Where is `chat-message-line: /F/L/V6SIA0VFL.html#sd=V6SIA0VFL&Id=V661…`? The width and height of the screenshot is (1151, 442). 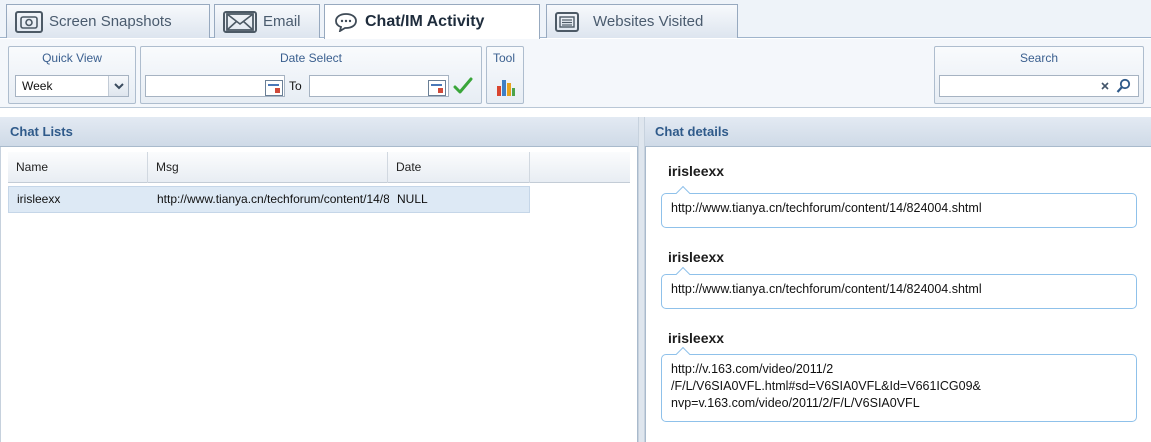 chat-message-line: /F/L/V6SIA0VFL.html#sd=V6SIA0VFL&Id=V661… is located at coordinates (826, 386).